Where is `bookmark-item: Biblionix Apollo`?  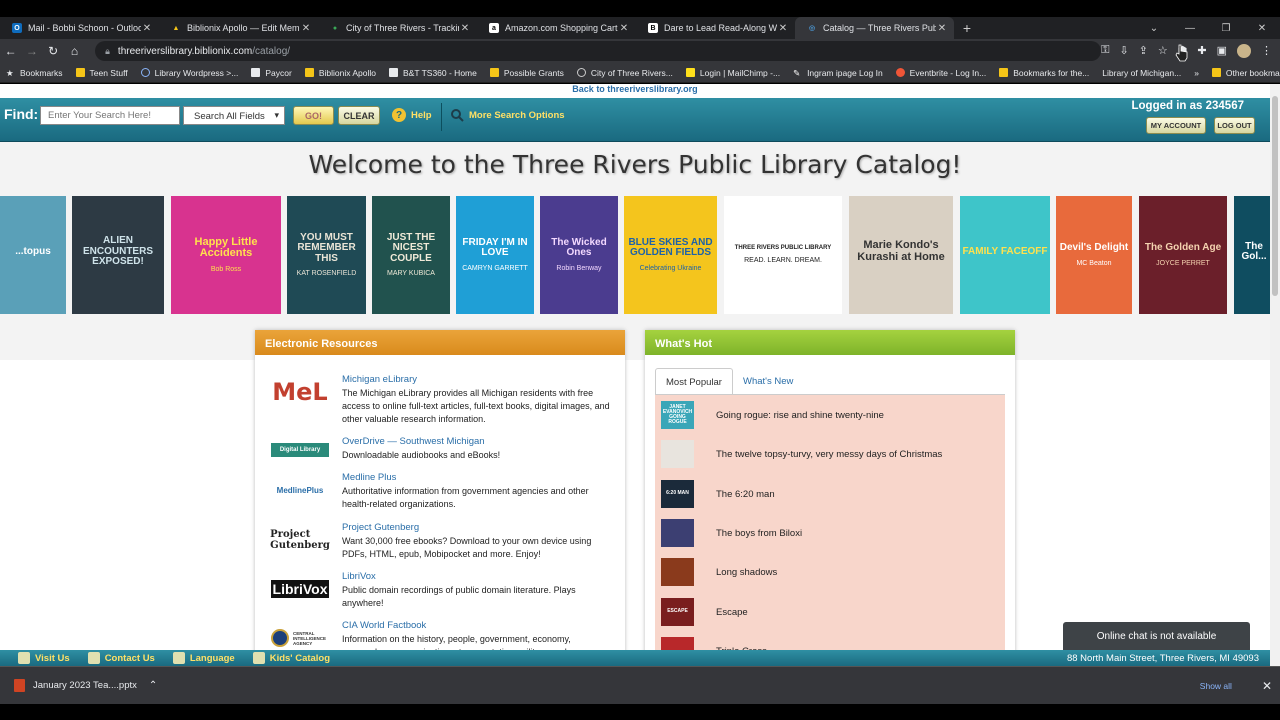
bookmark-item: Biblionix Apollo is located at coordinates (340, 73).